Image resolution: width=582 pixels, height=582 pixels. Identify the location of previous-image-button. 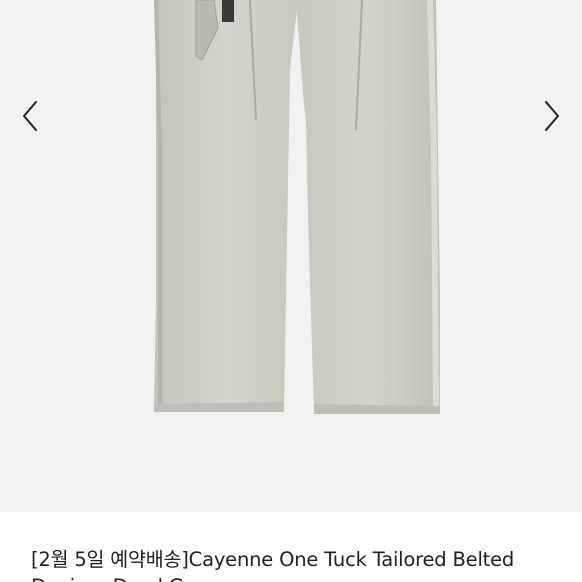
(30, 116).